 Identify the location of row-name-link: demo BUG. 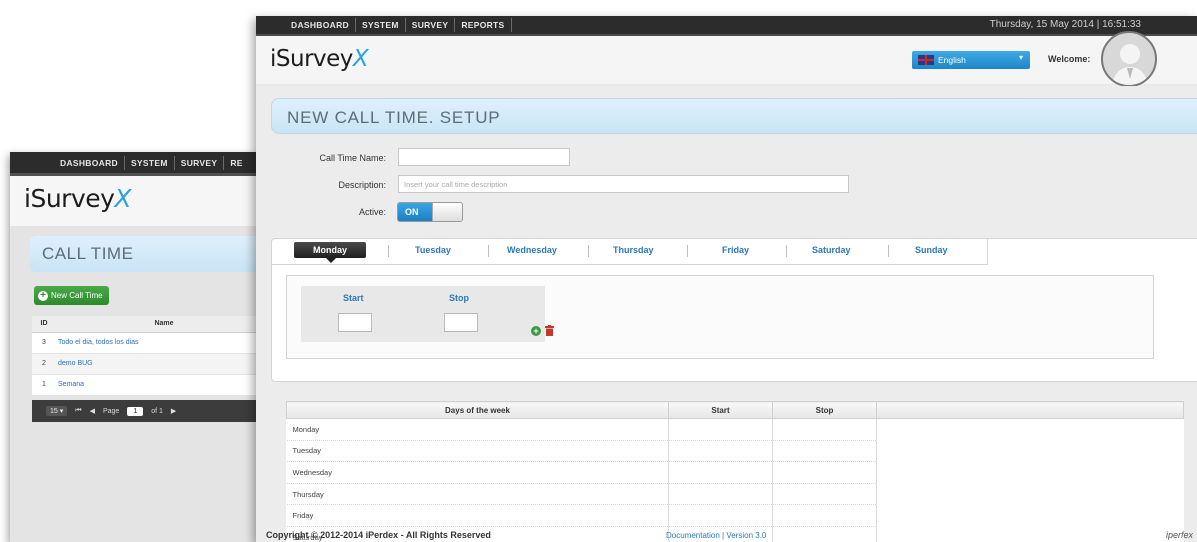
(158, 364).